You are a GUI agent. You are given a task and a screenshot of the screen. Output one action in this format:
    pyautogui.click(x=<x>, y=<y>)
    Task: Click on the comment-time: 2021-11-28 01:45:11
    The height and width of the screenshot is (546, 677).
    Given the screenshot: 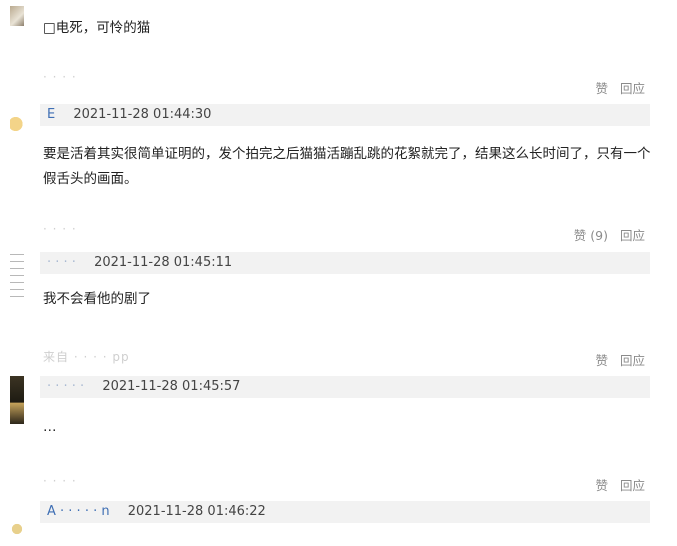 What is the action you would take?
    pyautogui.click(x=163, y=262)
    